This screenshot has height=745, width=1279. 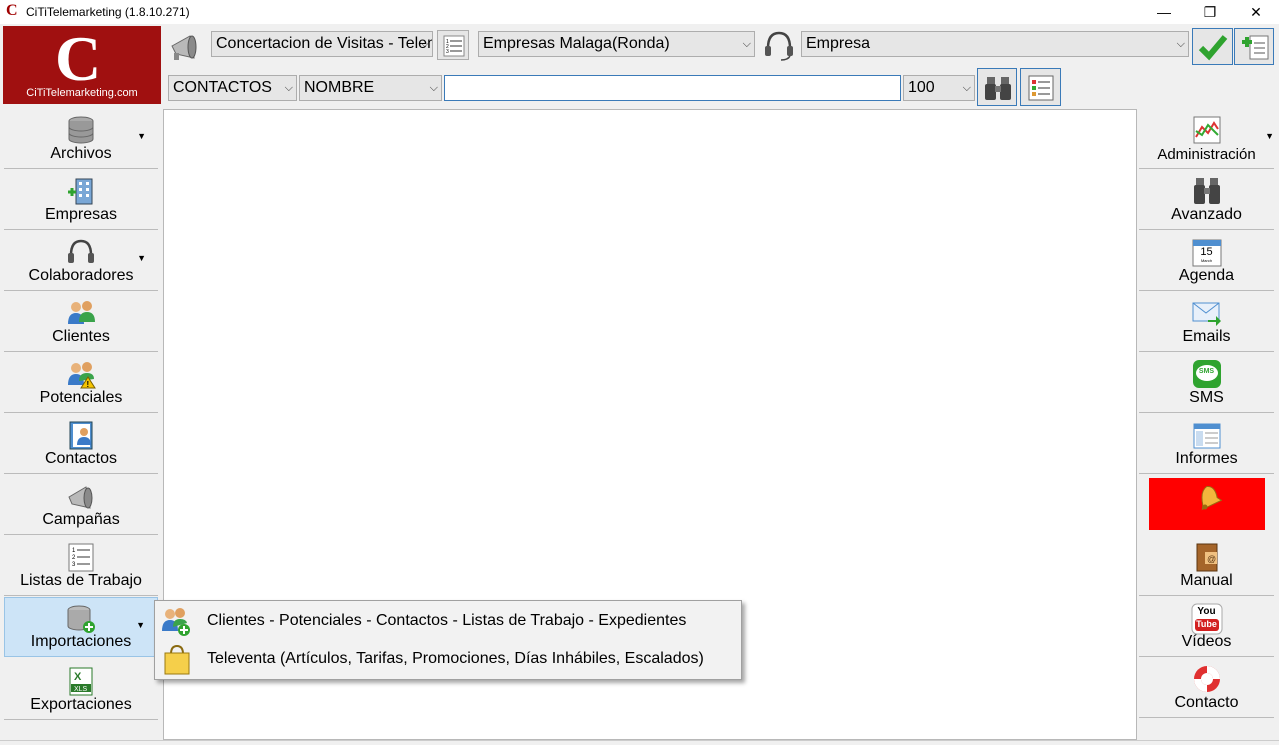 I want to click on sidebar-item-label: Potenciales, so click(x=81, y=397).